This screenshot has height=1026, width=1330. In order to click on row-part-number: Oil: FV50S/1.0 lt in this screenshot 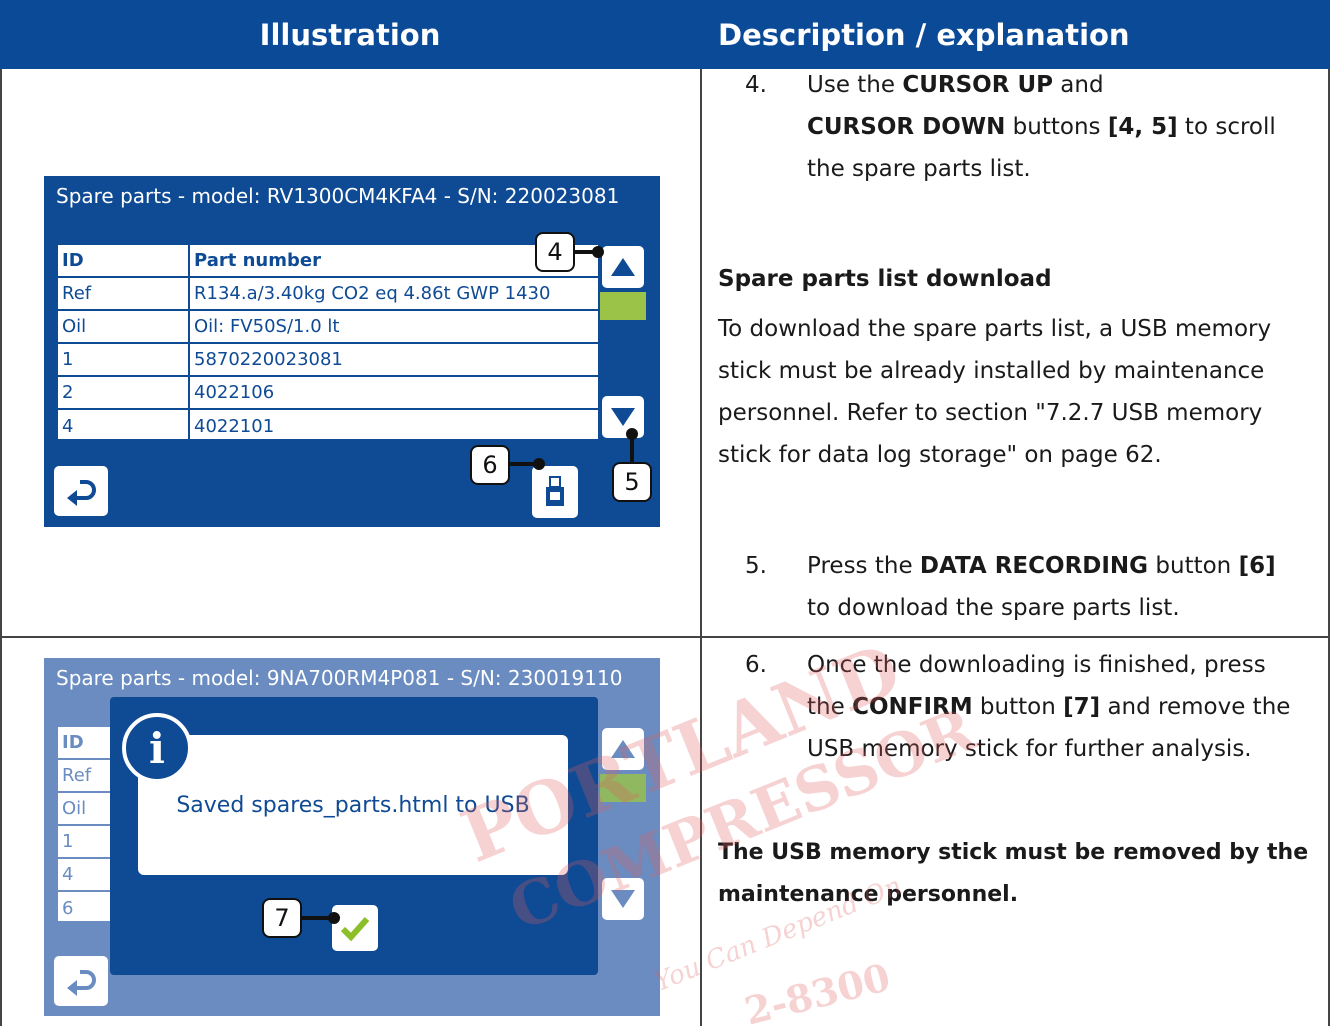, I will do `click(267, 326)`.